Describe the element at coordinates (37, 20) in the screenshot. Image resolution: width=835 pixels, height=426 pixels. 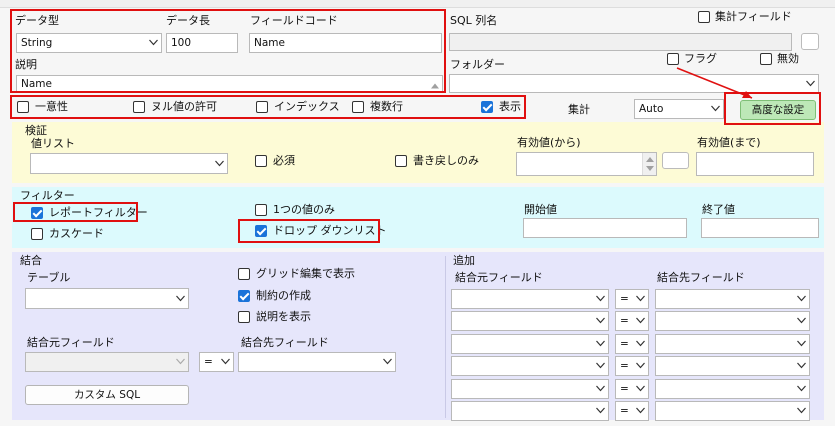
I see `data-type-label: データ型` at that location.